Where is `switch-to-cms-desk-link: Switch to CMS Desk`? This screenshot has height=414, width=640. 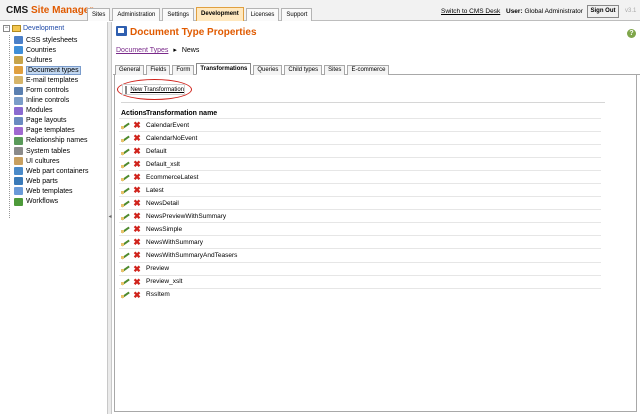 switch-to-cms-desk-link: Switch to CMS Desk is located at coordinates (470, 11).